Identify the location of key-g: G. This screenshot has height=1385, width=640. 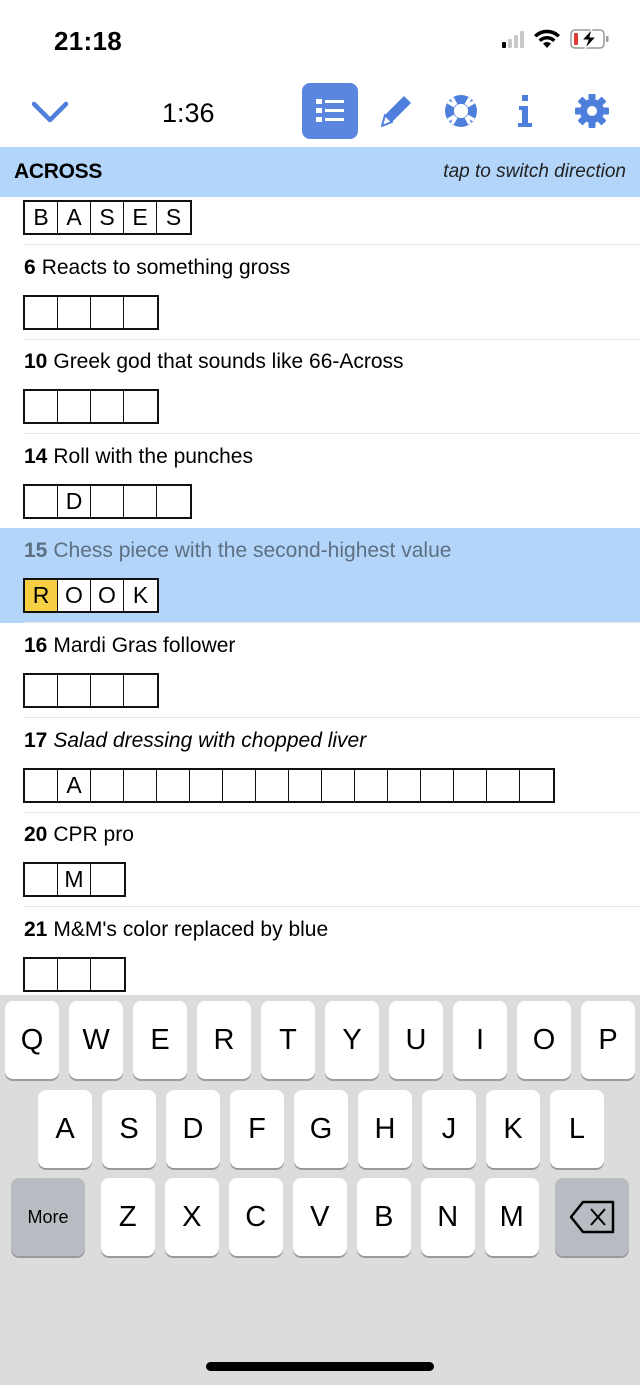
(321, 1129).